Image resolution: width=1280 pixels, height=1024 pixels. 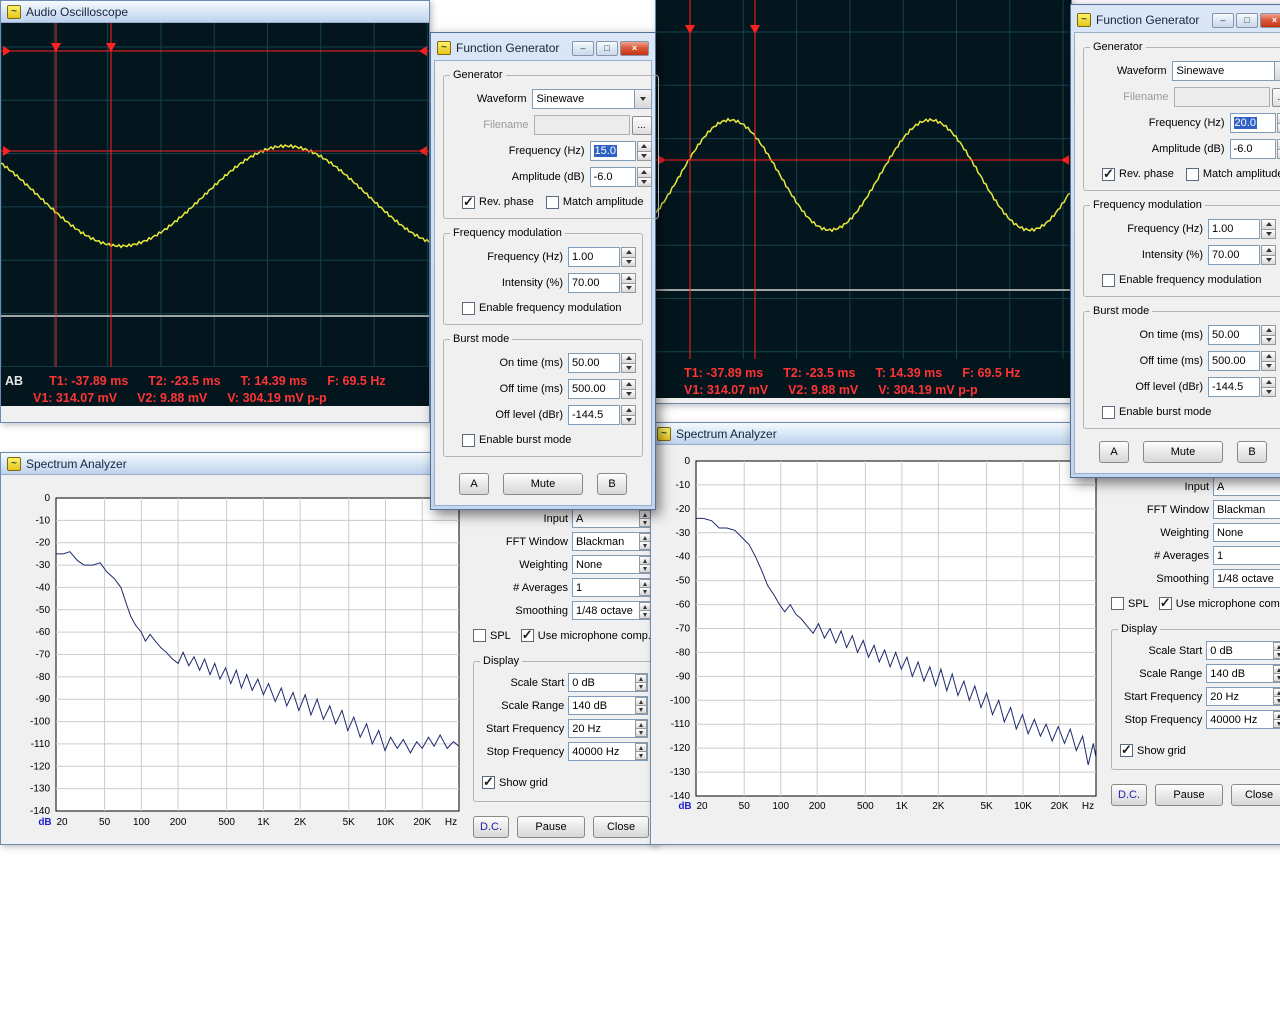 I want to click on titlebar: ~ Audio Oscilloscope, so click(x=215, y=12).